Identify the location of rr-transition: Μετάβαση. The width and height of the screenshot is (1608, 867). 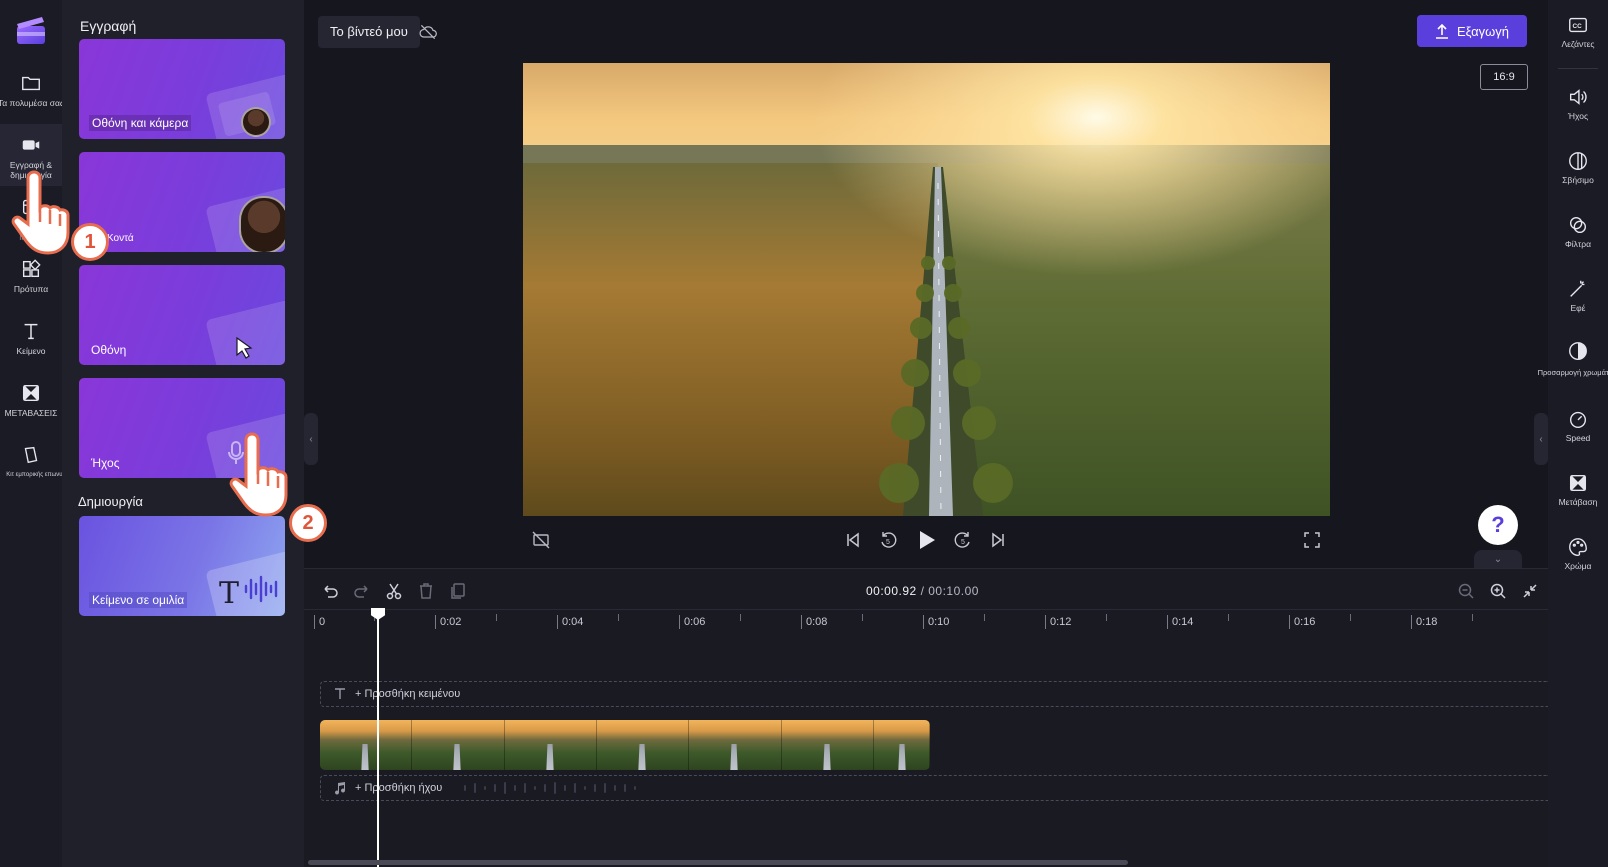
(1578, 489).